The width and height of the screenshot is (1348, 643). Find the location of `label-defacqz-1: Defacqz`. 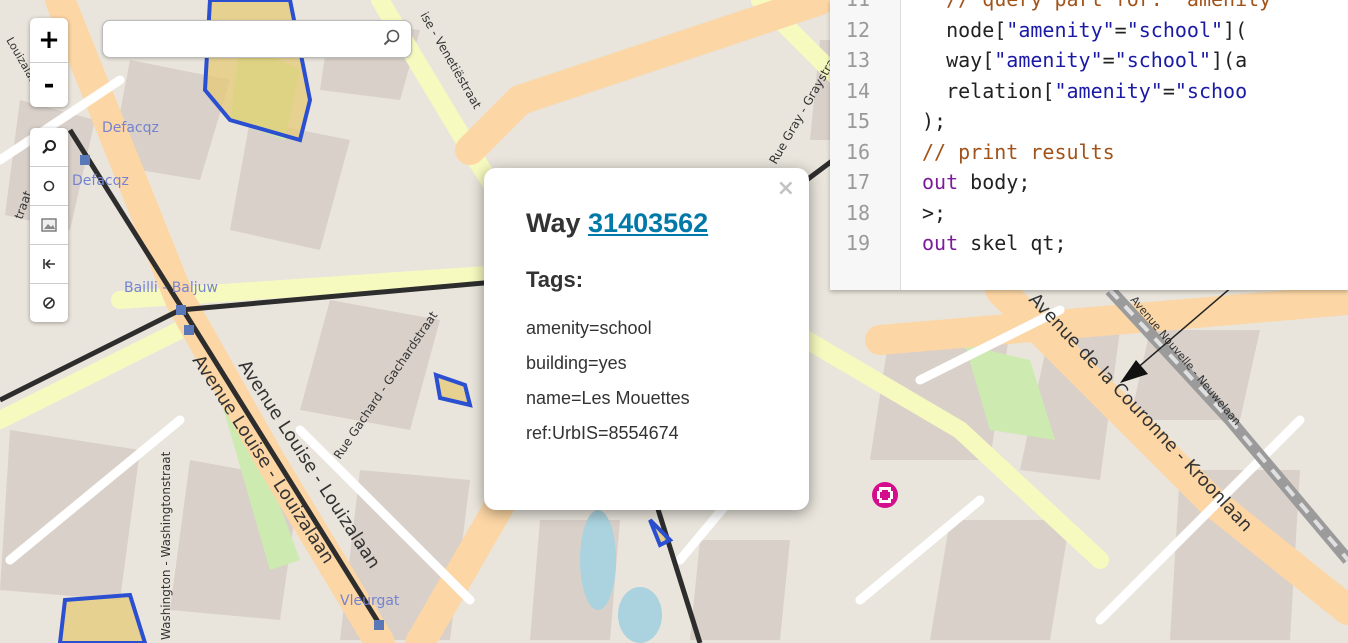

label-defacqz-1: Defacqz is located at coordinates (130, 128).